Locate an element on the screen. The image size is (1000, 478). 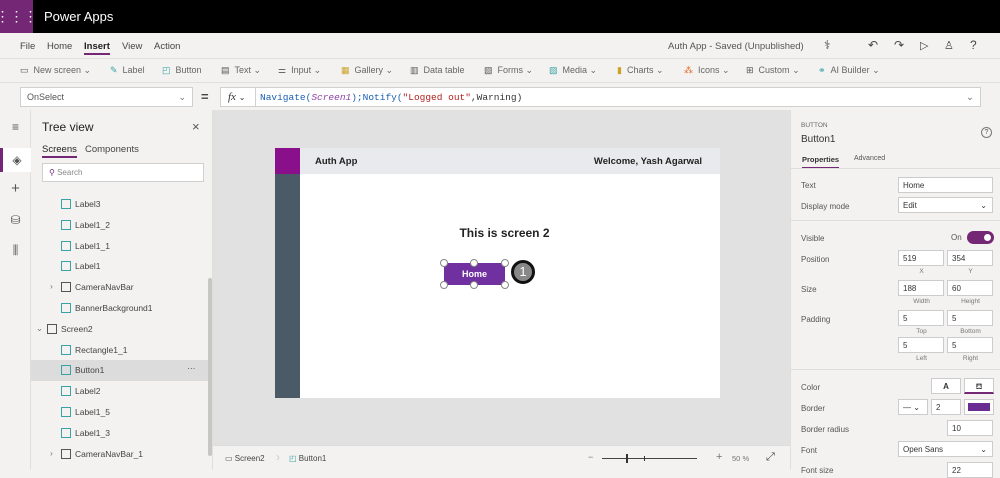
breadcrumb-screen-label: Screen2 is located at coordinates (249, 458).